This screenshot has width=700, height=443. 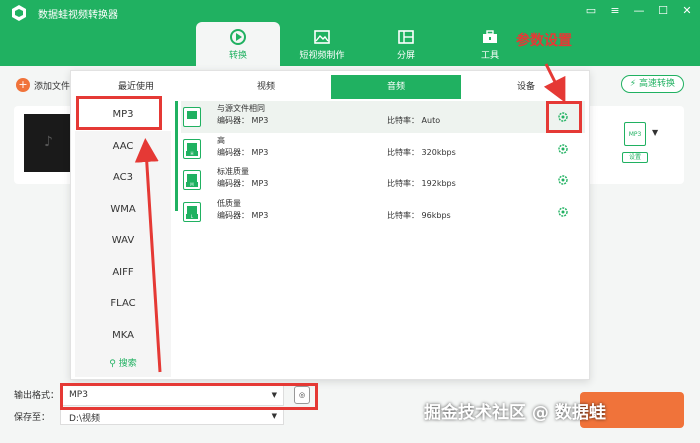 I want to click on nav-tab-convert: 转换, so click(x=238, y=44).